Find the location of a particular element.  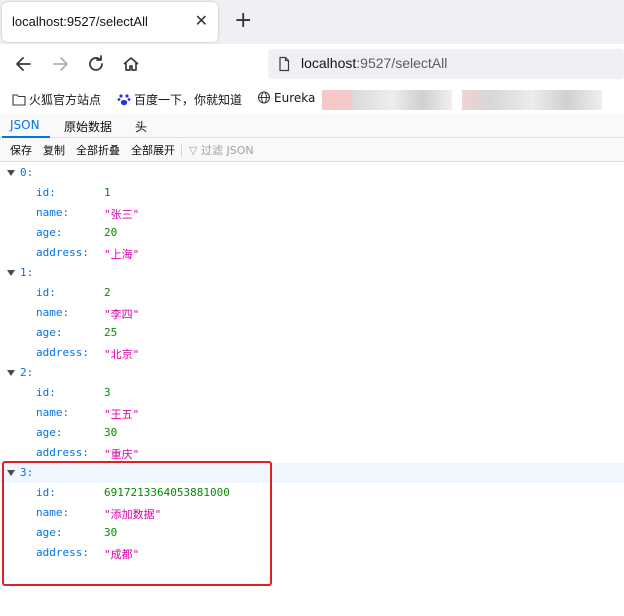

tree-row-property: age: 20 is located at coordinates (312, 233).